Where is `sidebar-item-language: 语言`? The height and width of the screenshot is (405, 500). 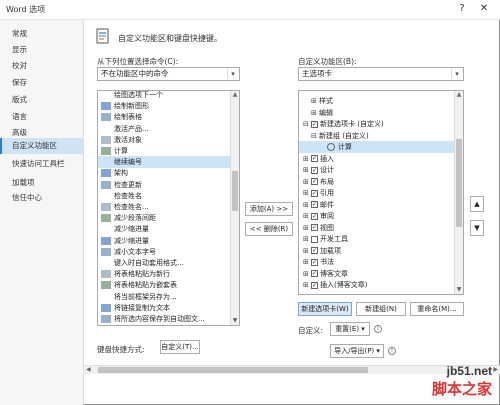
sidebar-item-language: 语言 is located at coordinates (42, 117).